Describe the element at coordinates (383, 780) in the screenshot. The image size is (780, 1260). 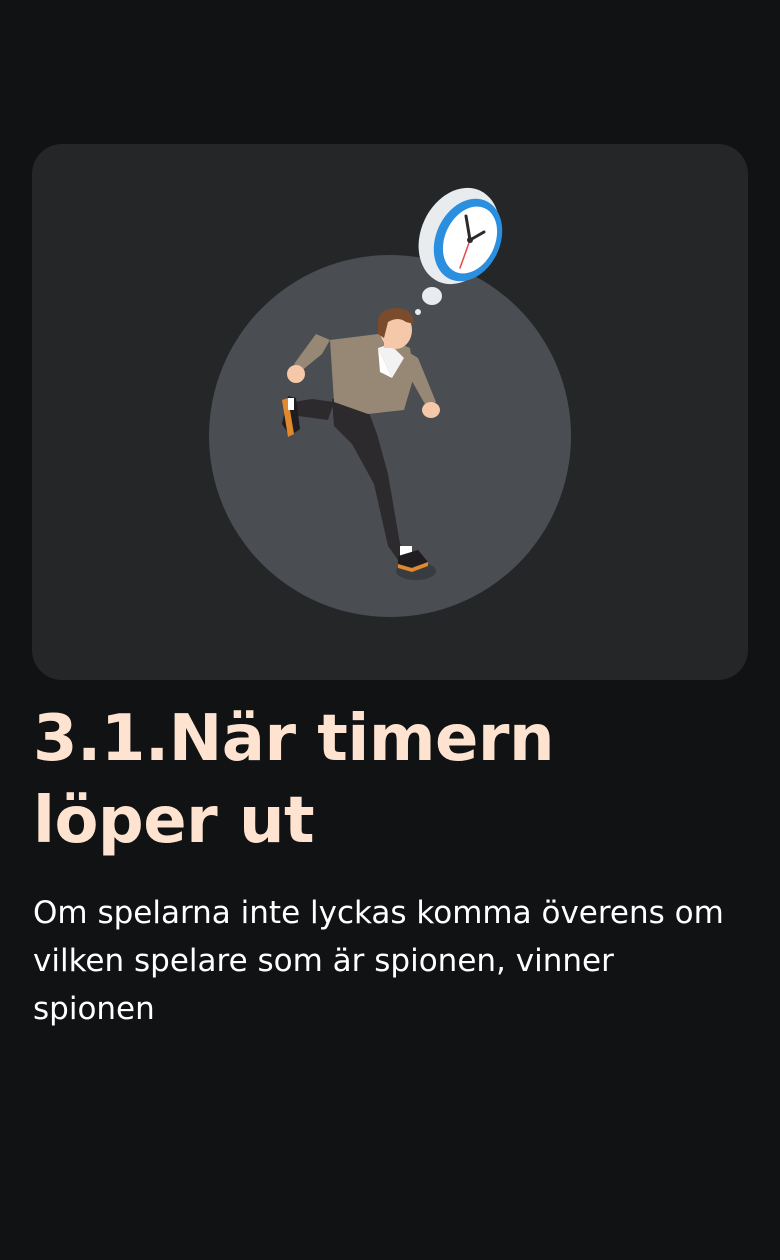
I see `rule-title: 3.1.När timern löper ut` at that location.